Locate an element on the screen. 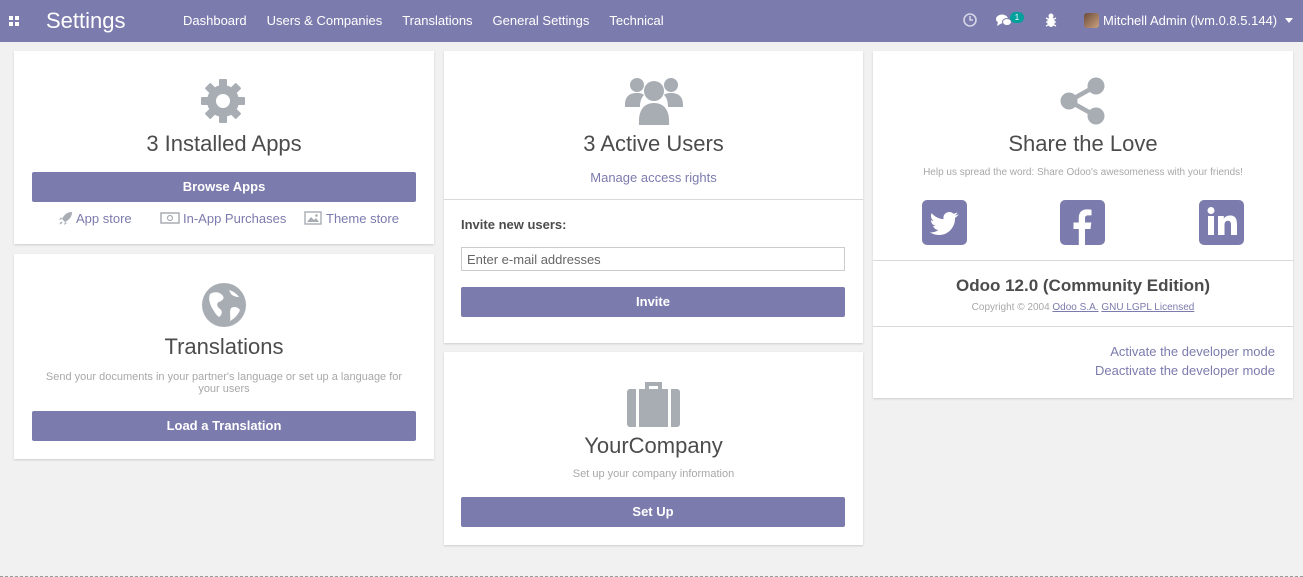 This screenshot has width=1303, height=577. manage-access-rights-link: Manage access rights is located at coordinates (653, 177).